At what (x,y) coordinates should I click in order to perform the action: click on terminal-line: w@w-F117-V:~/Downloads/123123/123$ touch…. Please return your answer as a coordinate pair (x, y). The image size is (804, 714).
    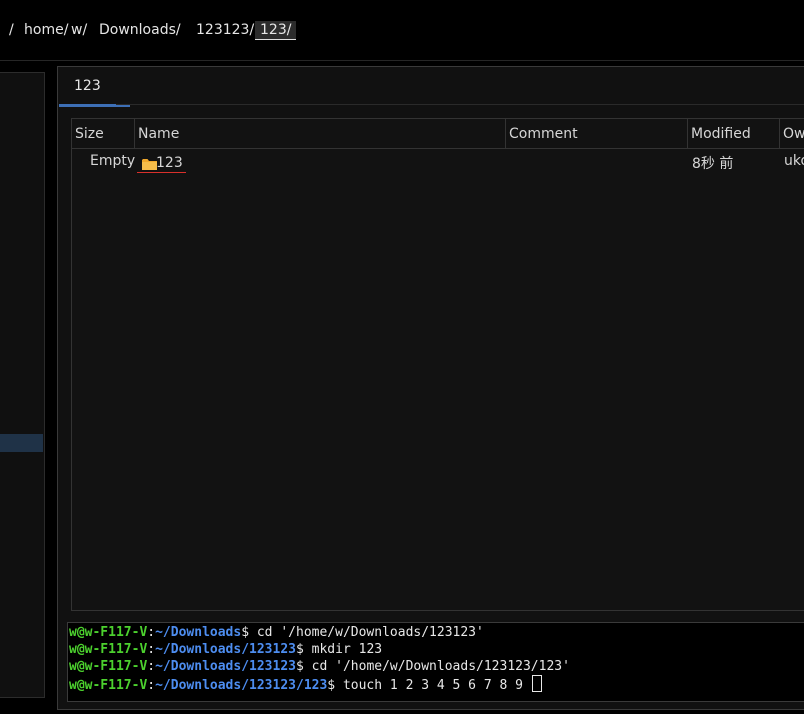
    Looking at the image, I should click on (305, 684).